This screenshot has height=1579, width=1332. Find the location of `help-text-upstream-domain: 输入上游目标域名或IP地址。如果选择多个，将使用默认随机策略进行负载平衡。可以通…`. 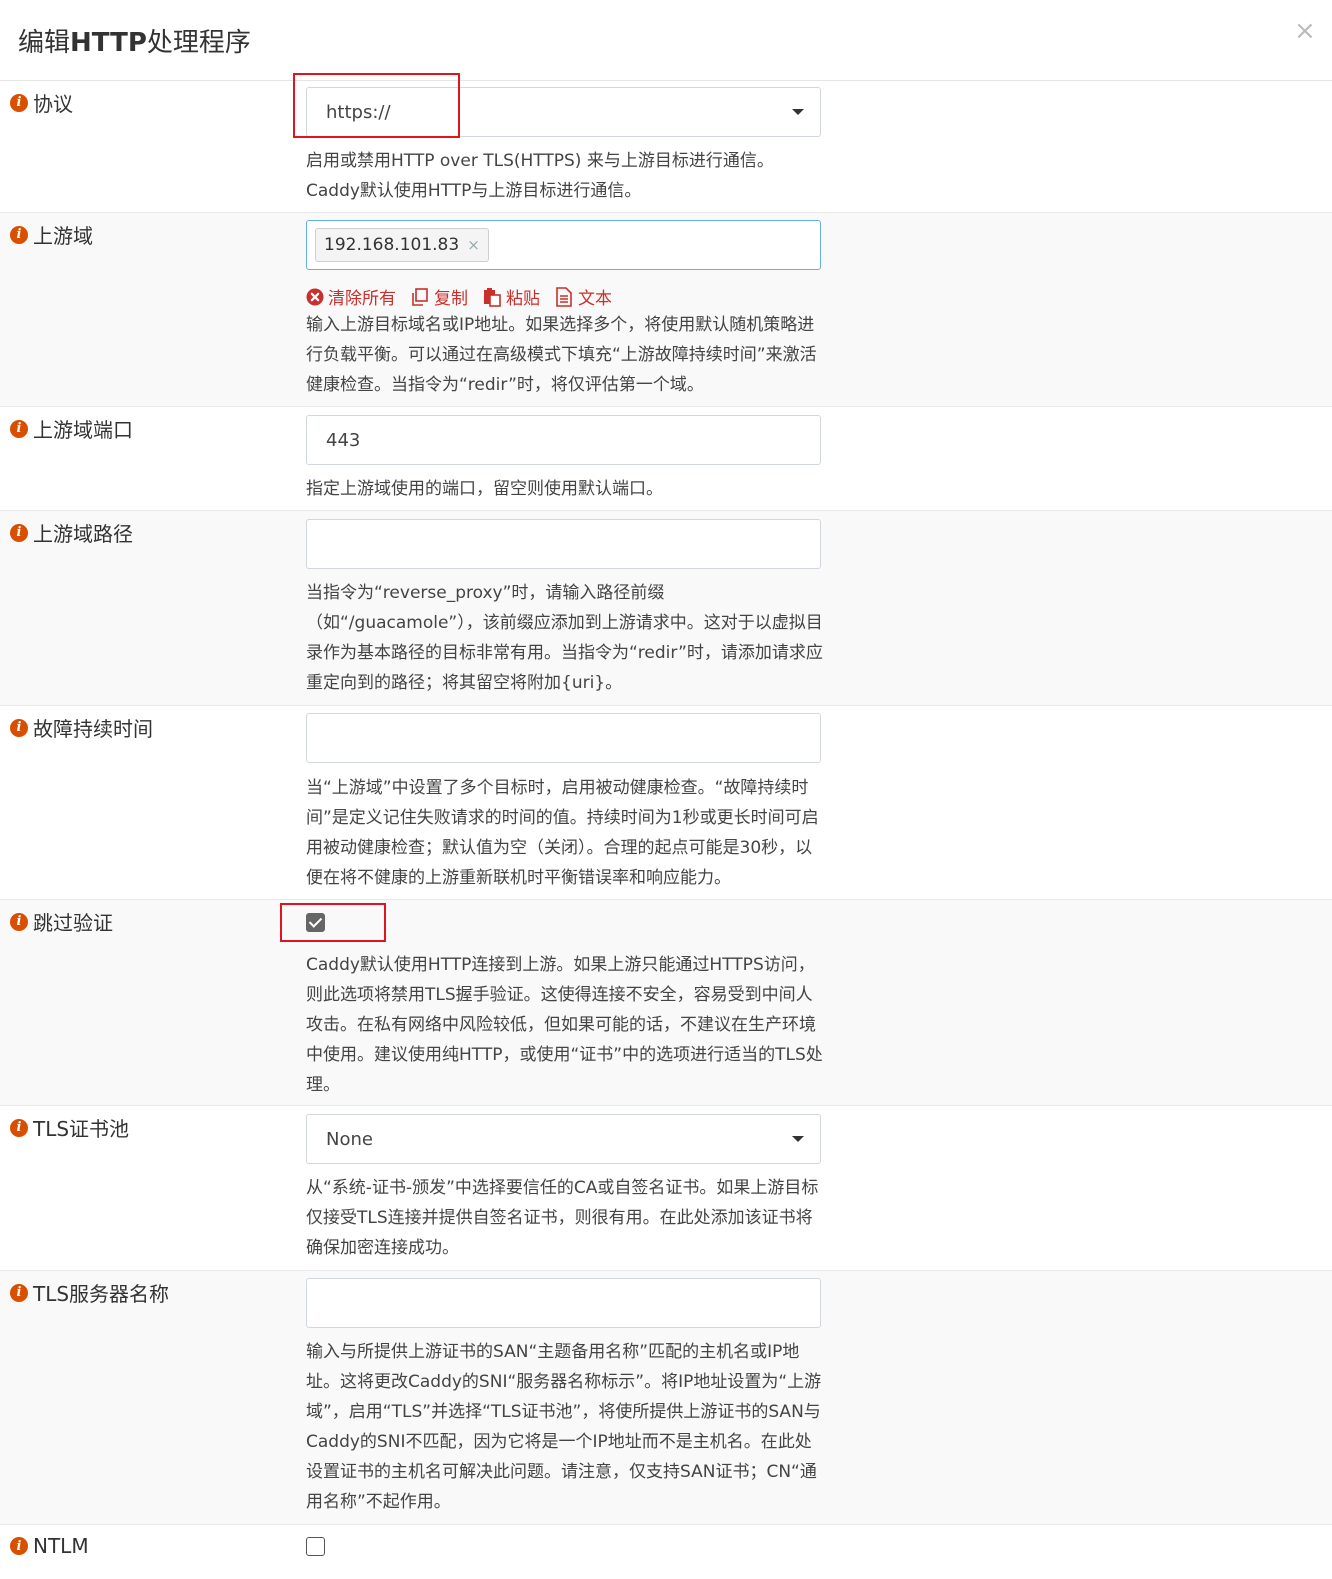

help-text-upstream-domain: 输入上游目标域名或IP地址。如果选择多个，将使用默认随机策略进行负载平衡。可以通… is located at coordinates (561, 355).